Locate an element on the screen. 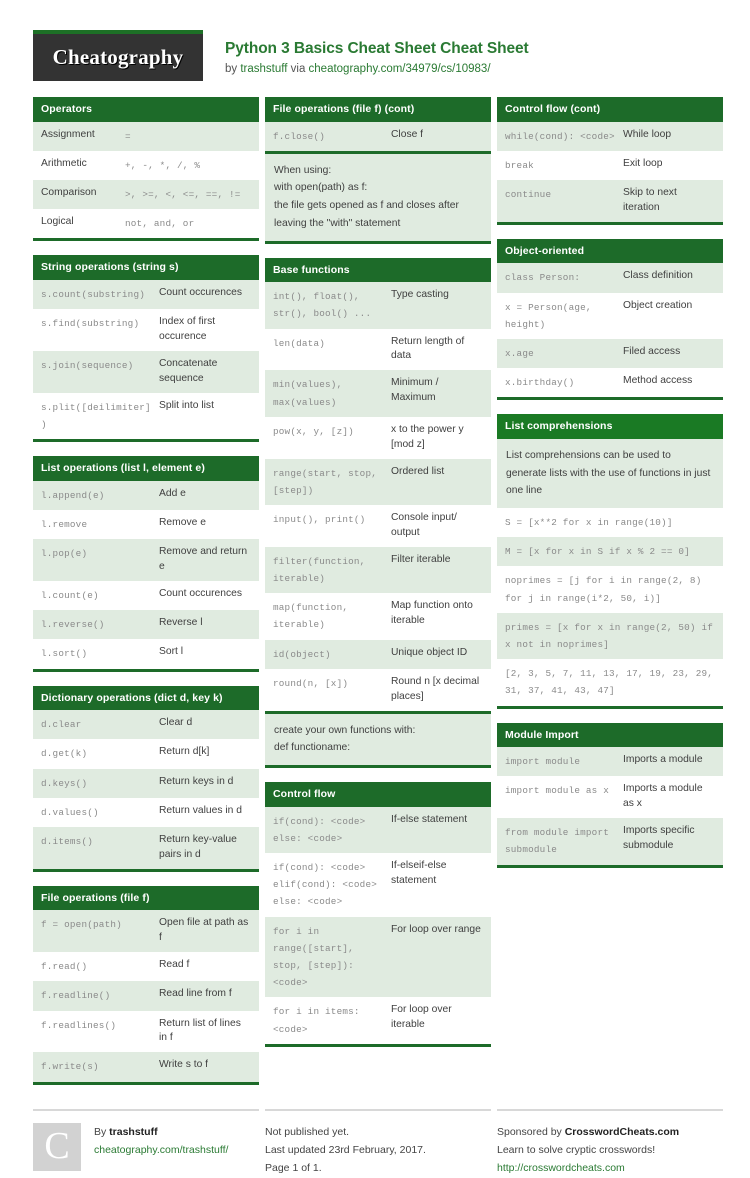  row-code: map(function, iterable) is located at coordinates (311, 616).